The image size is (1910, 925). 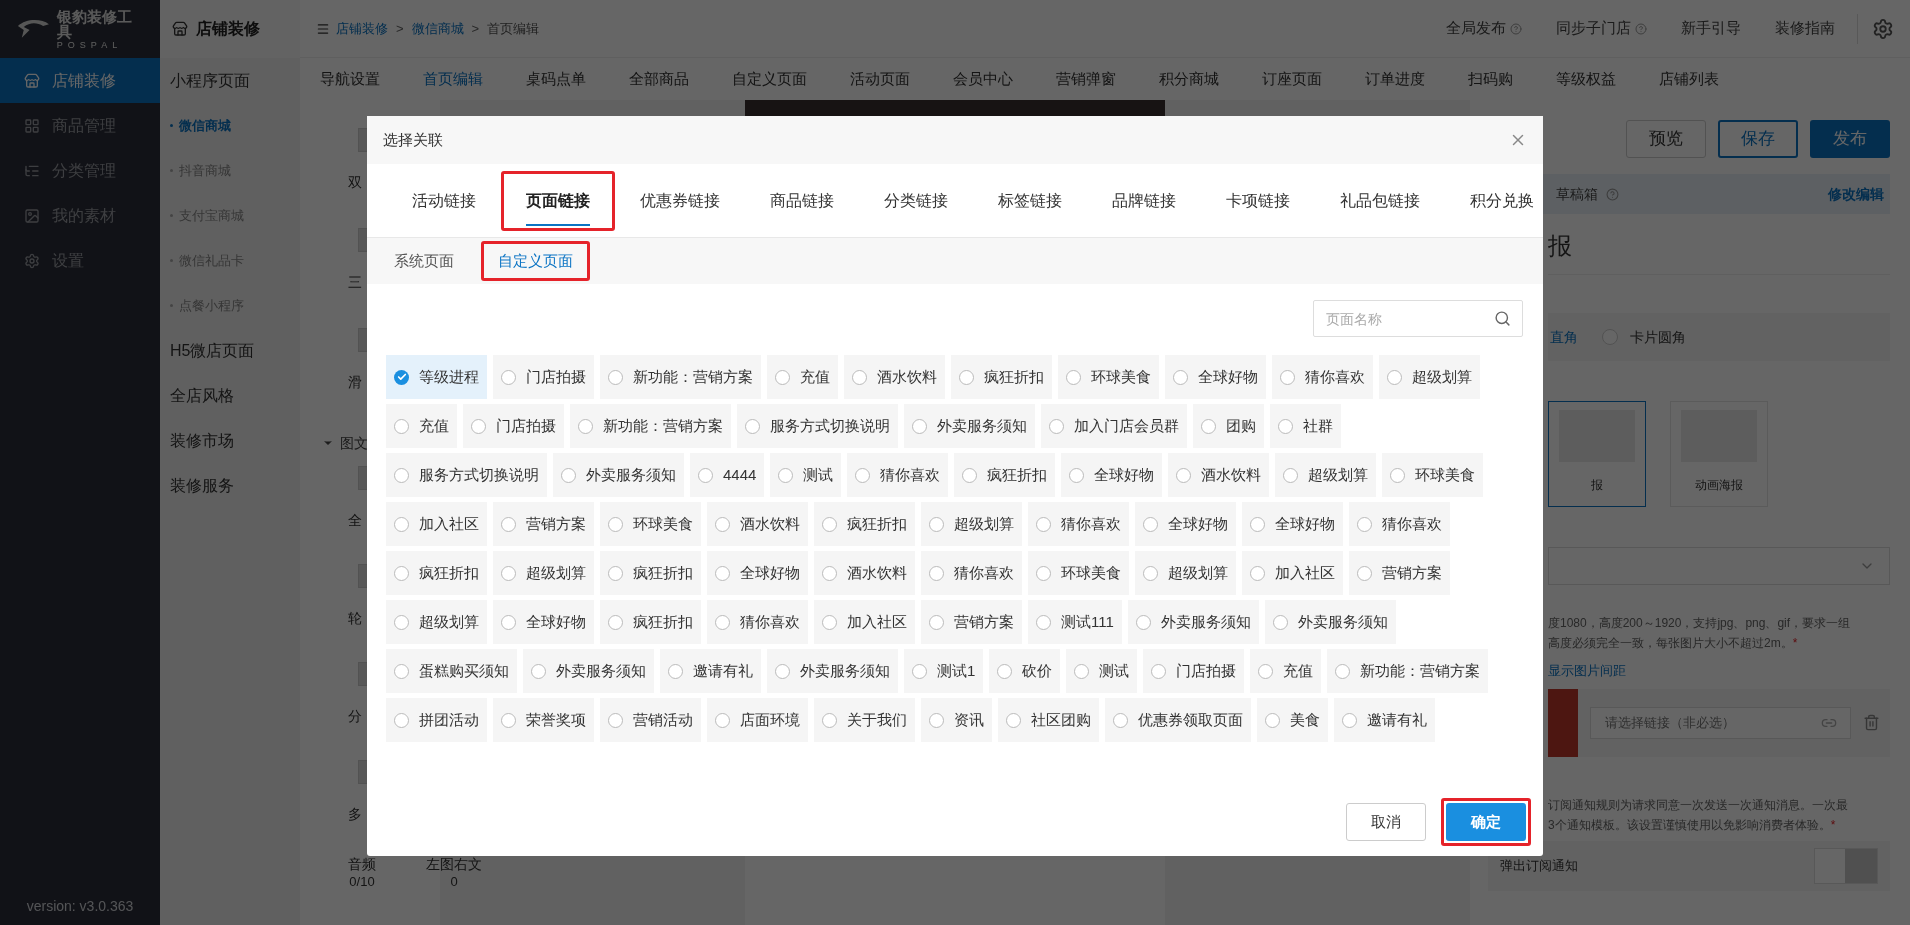 I want to click on help-icon, so click(x=1641, y=28).